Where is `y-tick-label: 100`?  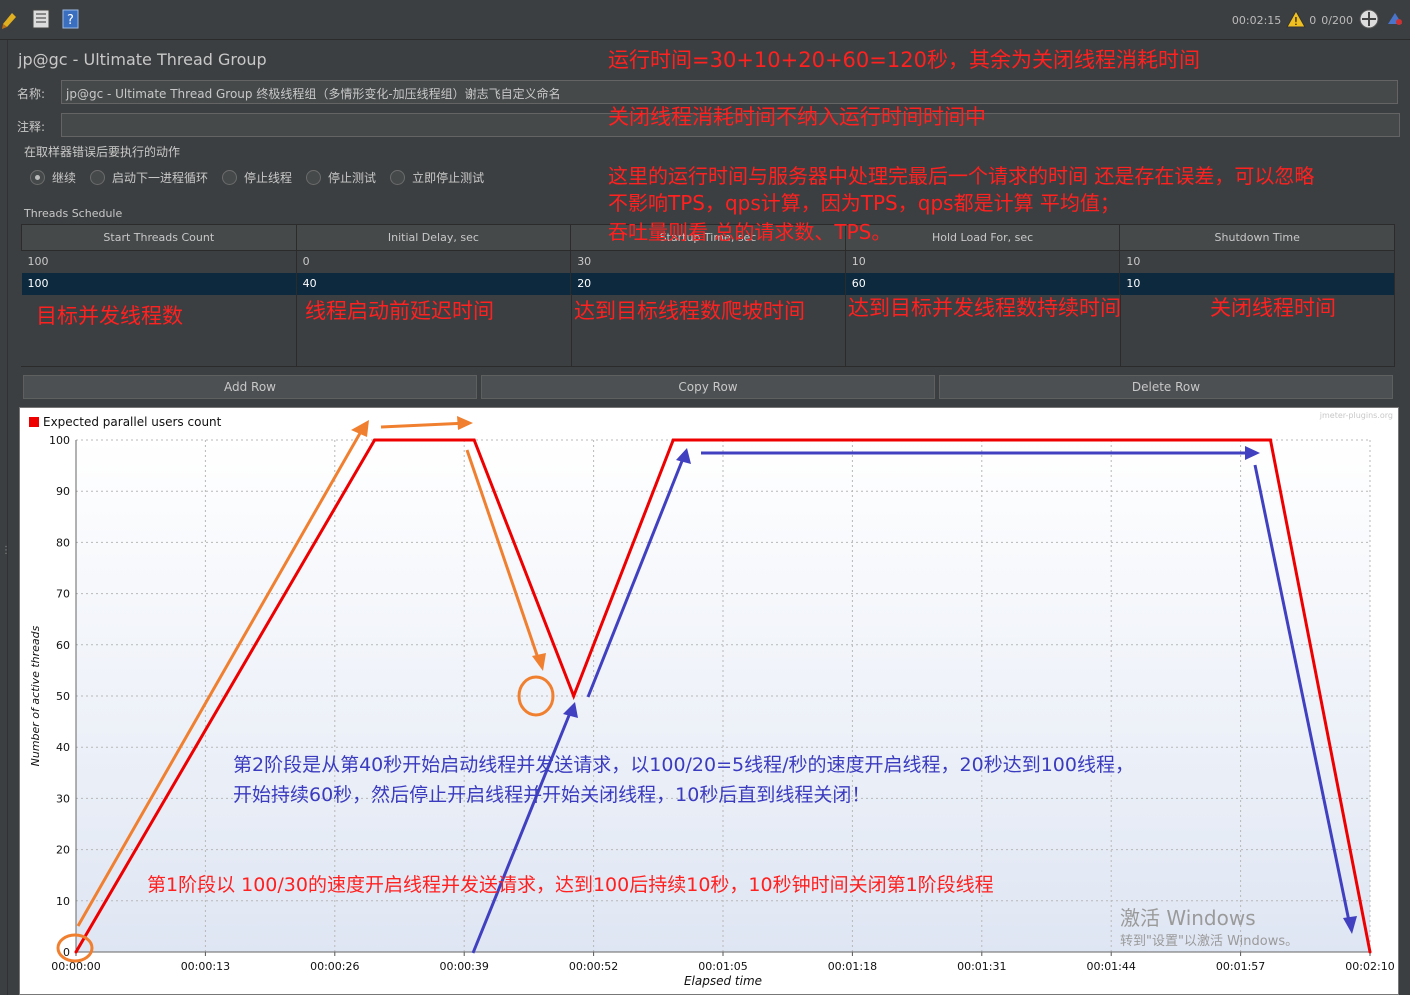 y-tick-label: 100 is located at coordinates (59, 440).